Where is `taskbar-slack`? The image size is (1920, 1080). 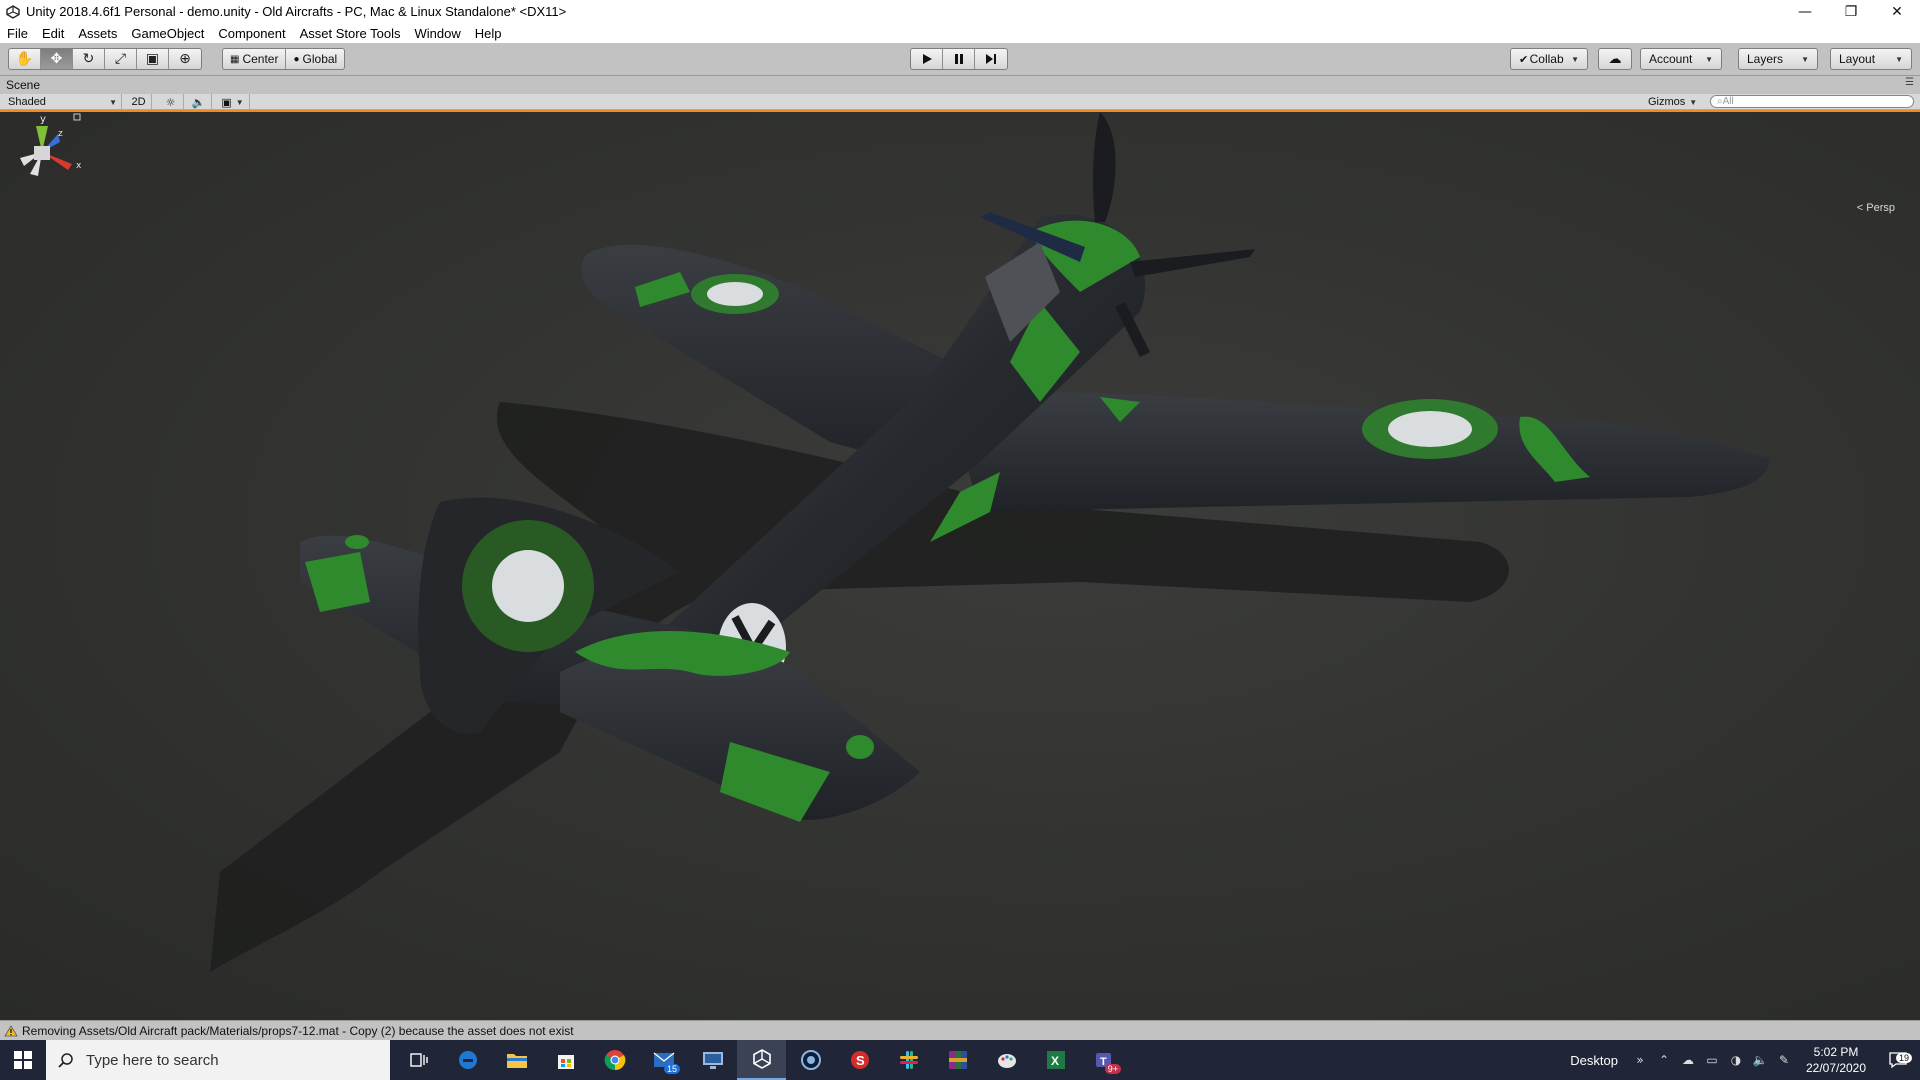 taskbar-slack is located at coordinates (908, 1060).